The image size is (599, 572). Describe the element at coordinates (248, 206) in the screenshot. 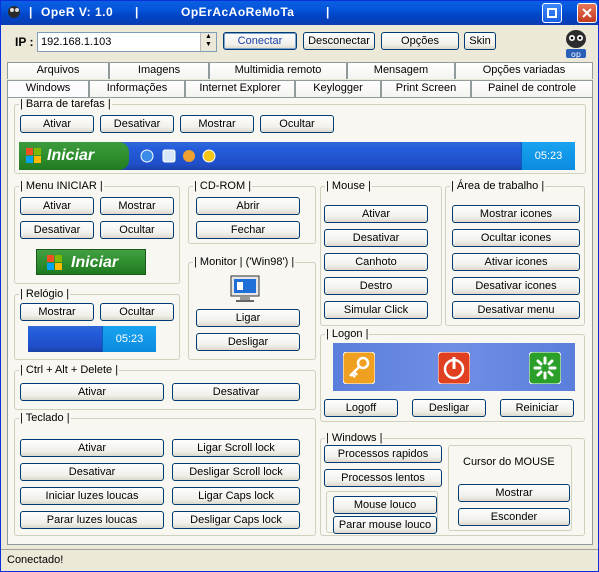

I see `cdrom-abrir-button: Abrir` at that location.